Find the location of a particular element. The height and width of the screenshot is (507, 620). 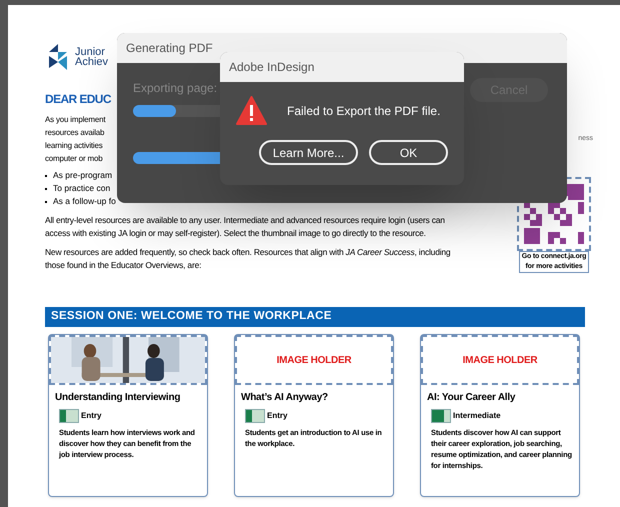

dialog-title: Adobe InDesign is located at coordinates (271, 67).